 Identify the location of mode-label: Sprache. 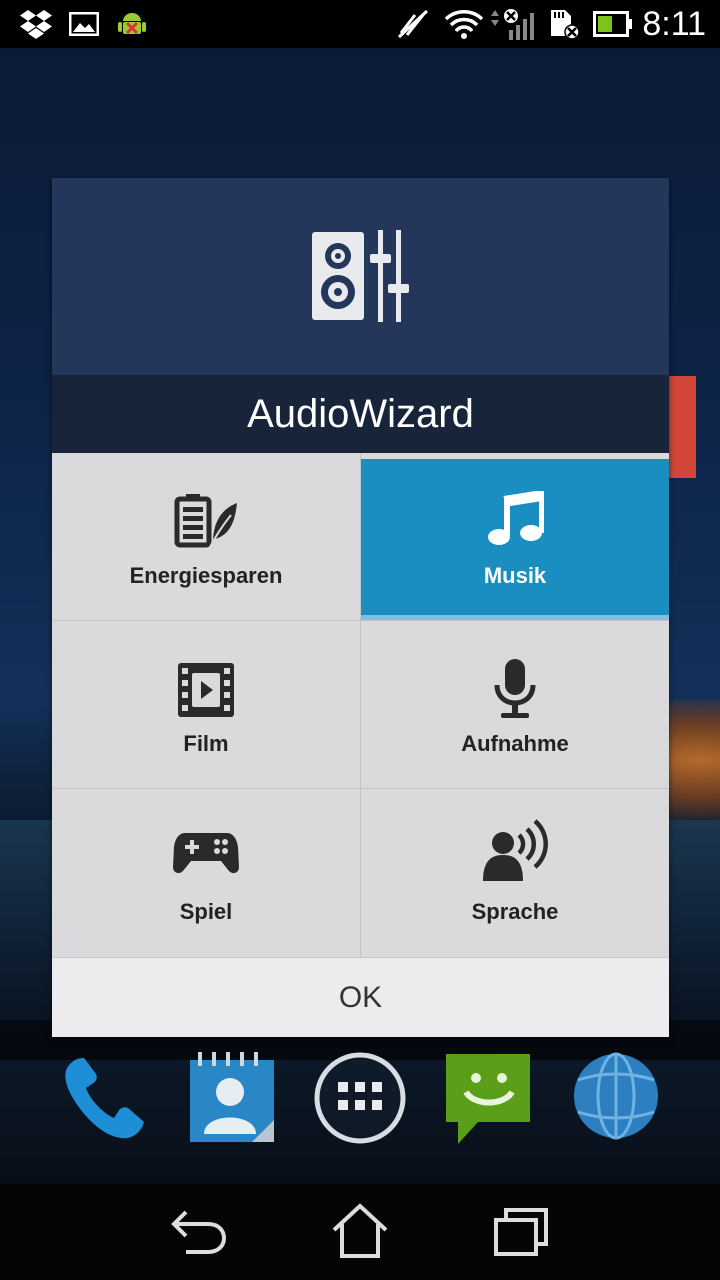
(515, 911).